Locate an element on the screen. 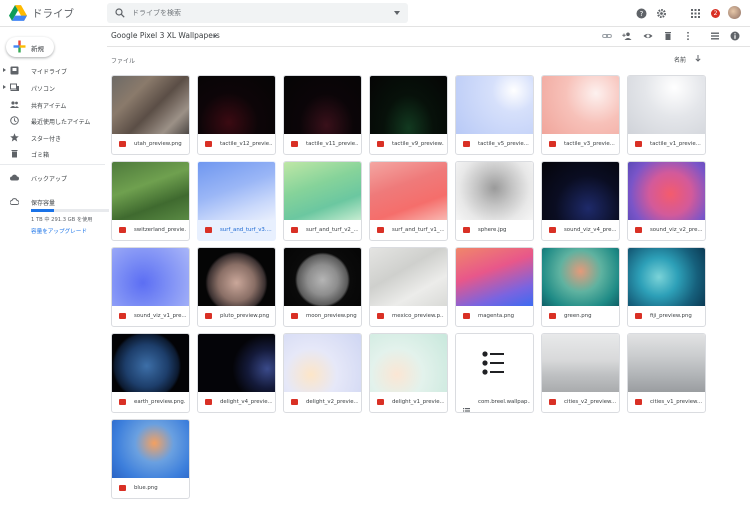 Image resolution: width=750 pixels, height=532 pixels. sidebar-item-recent: 最近使用したアイテム is located at coordinates (52, 120).